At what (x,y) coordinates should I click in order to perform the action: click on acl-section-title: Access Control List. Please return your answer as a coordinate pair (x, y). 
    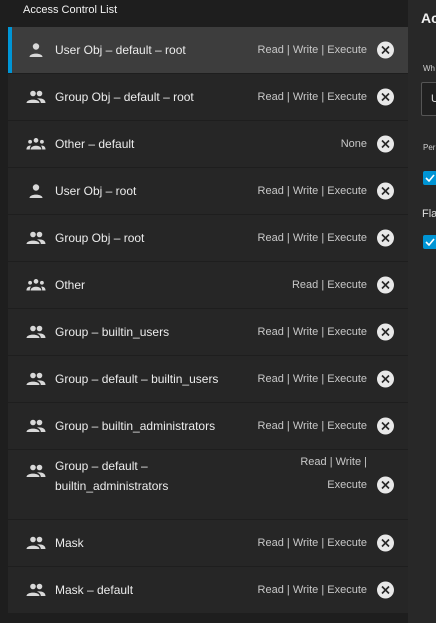
    Looking at the image, I should click on (70, 10).